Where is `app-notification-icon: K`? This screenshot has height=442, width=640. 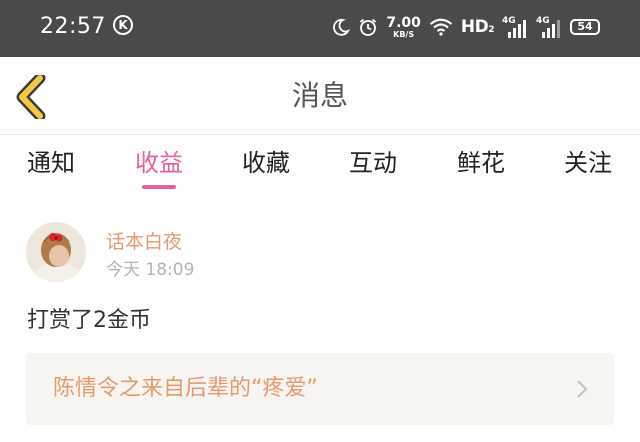 app-notification-icon: K is located at coordinates (123, 25).